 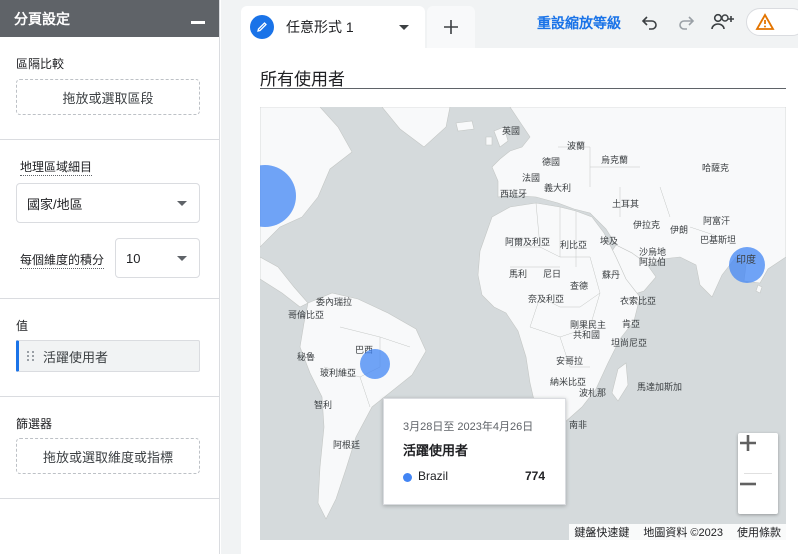 I want to click on tooltip-legend-dot, so click(x=407, y=477).